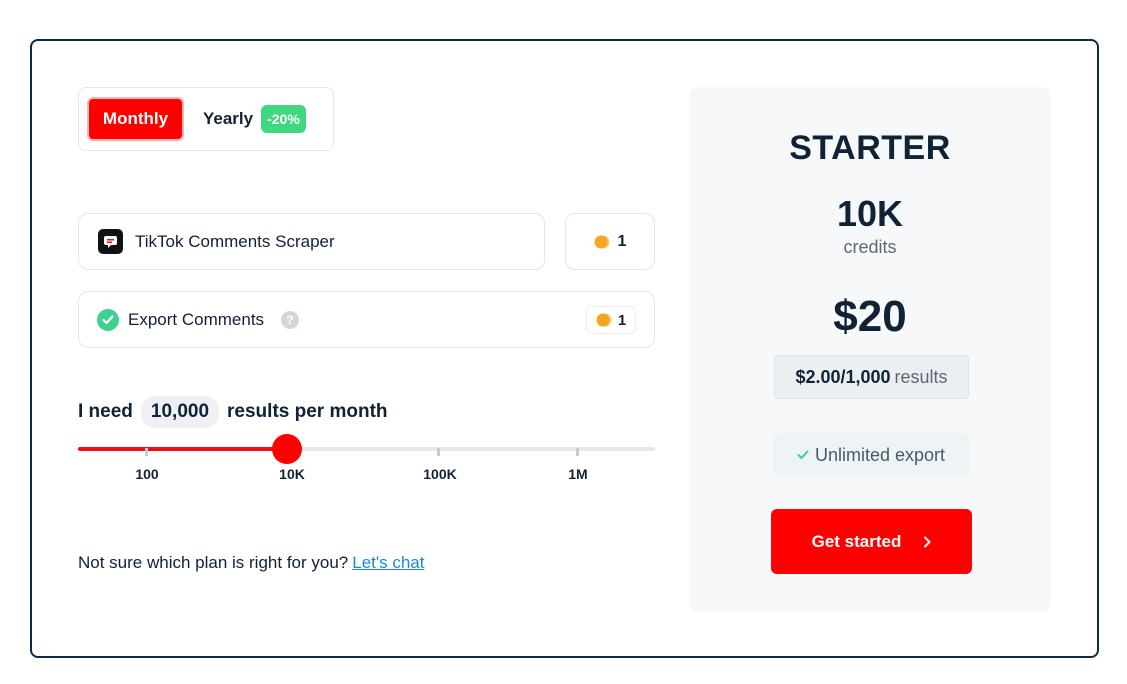  Describe the element at coordinates (213, 562) in the screenshot. I see `help-question: Not sure which plan is right for you?` at that location.